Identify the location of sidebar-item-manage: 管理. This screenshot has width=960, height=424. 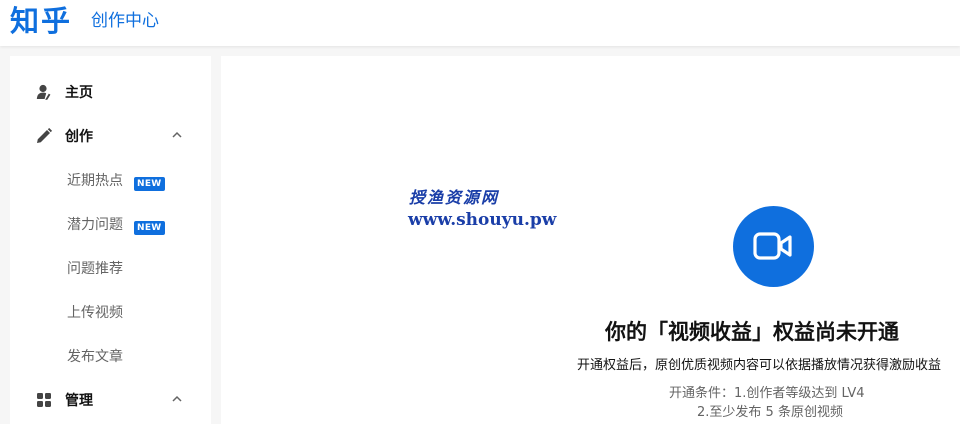
(110, 401).